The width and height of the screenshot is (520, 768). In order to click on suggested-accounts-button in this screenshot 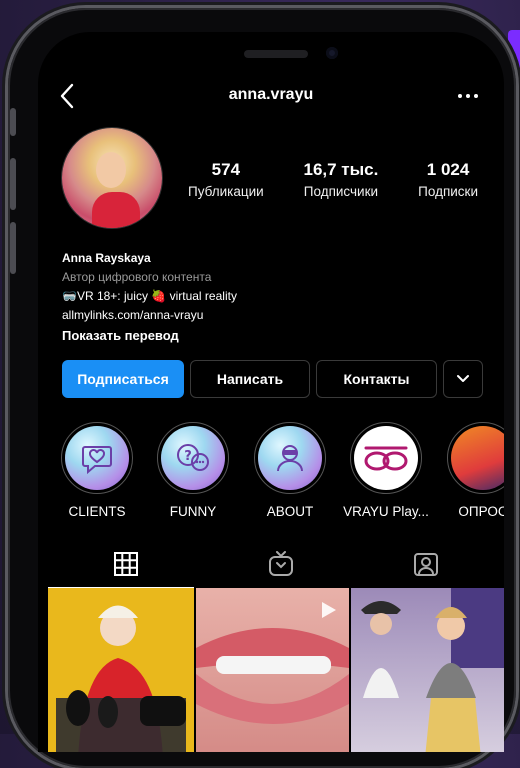, I will do `click(463, 379)`.